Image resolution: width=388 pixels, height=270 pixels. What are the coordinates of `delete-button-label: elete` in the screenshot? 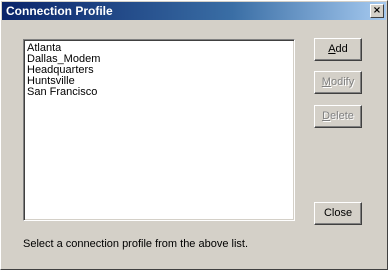 It's located at (342, 116).